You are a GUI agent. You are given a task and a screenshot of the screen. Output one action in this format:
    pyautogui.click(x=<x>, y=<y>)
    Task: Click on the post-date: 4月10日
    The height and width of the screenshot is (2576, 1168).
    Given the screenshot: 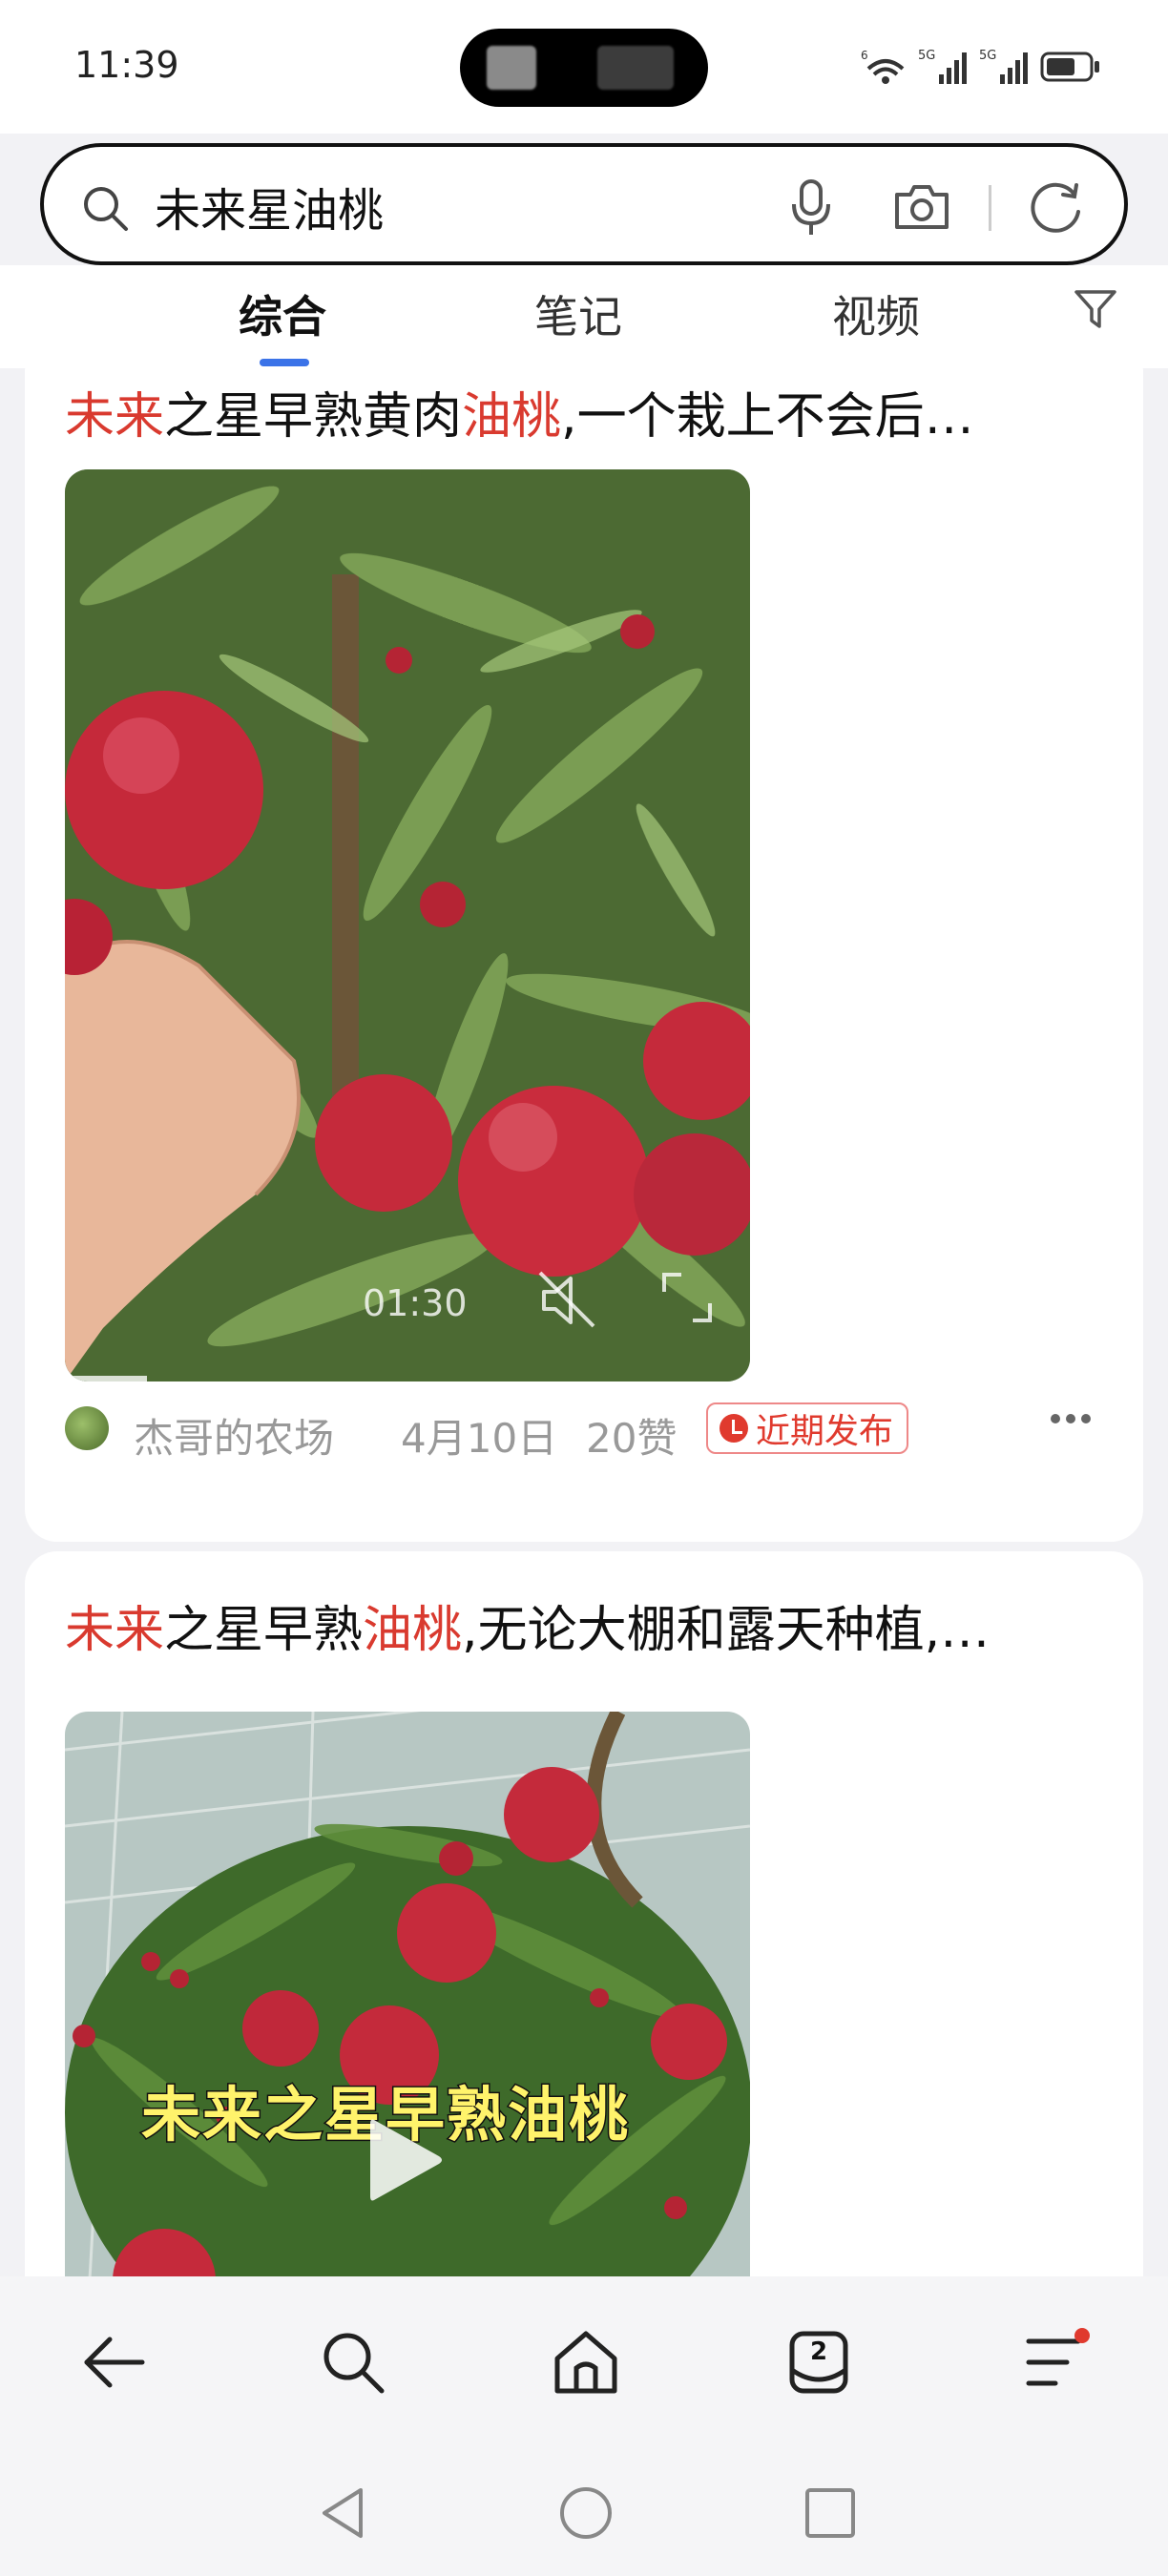 What is the action you would take?
    pyautogui.click(x=479, y=1438)
    